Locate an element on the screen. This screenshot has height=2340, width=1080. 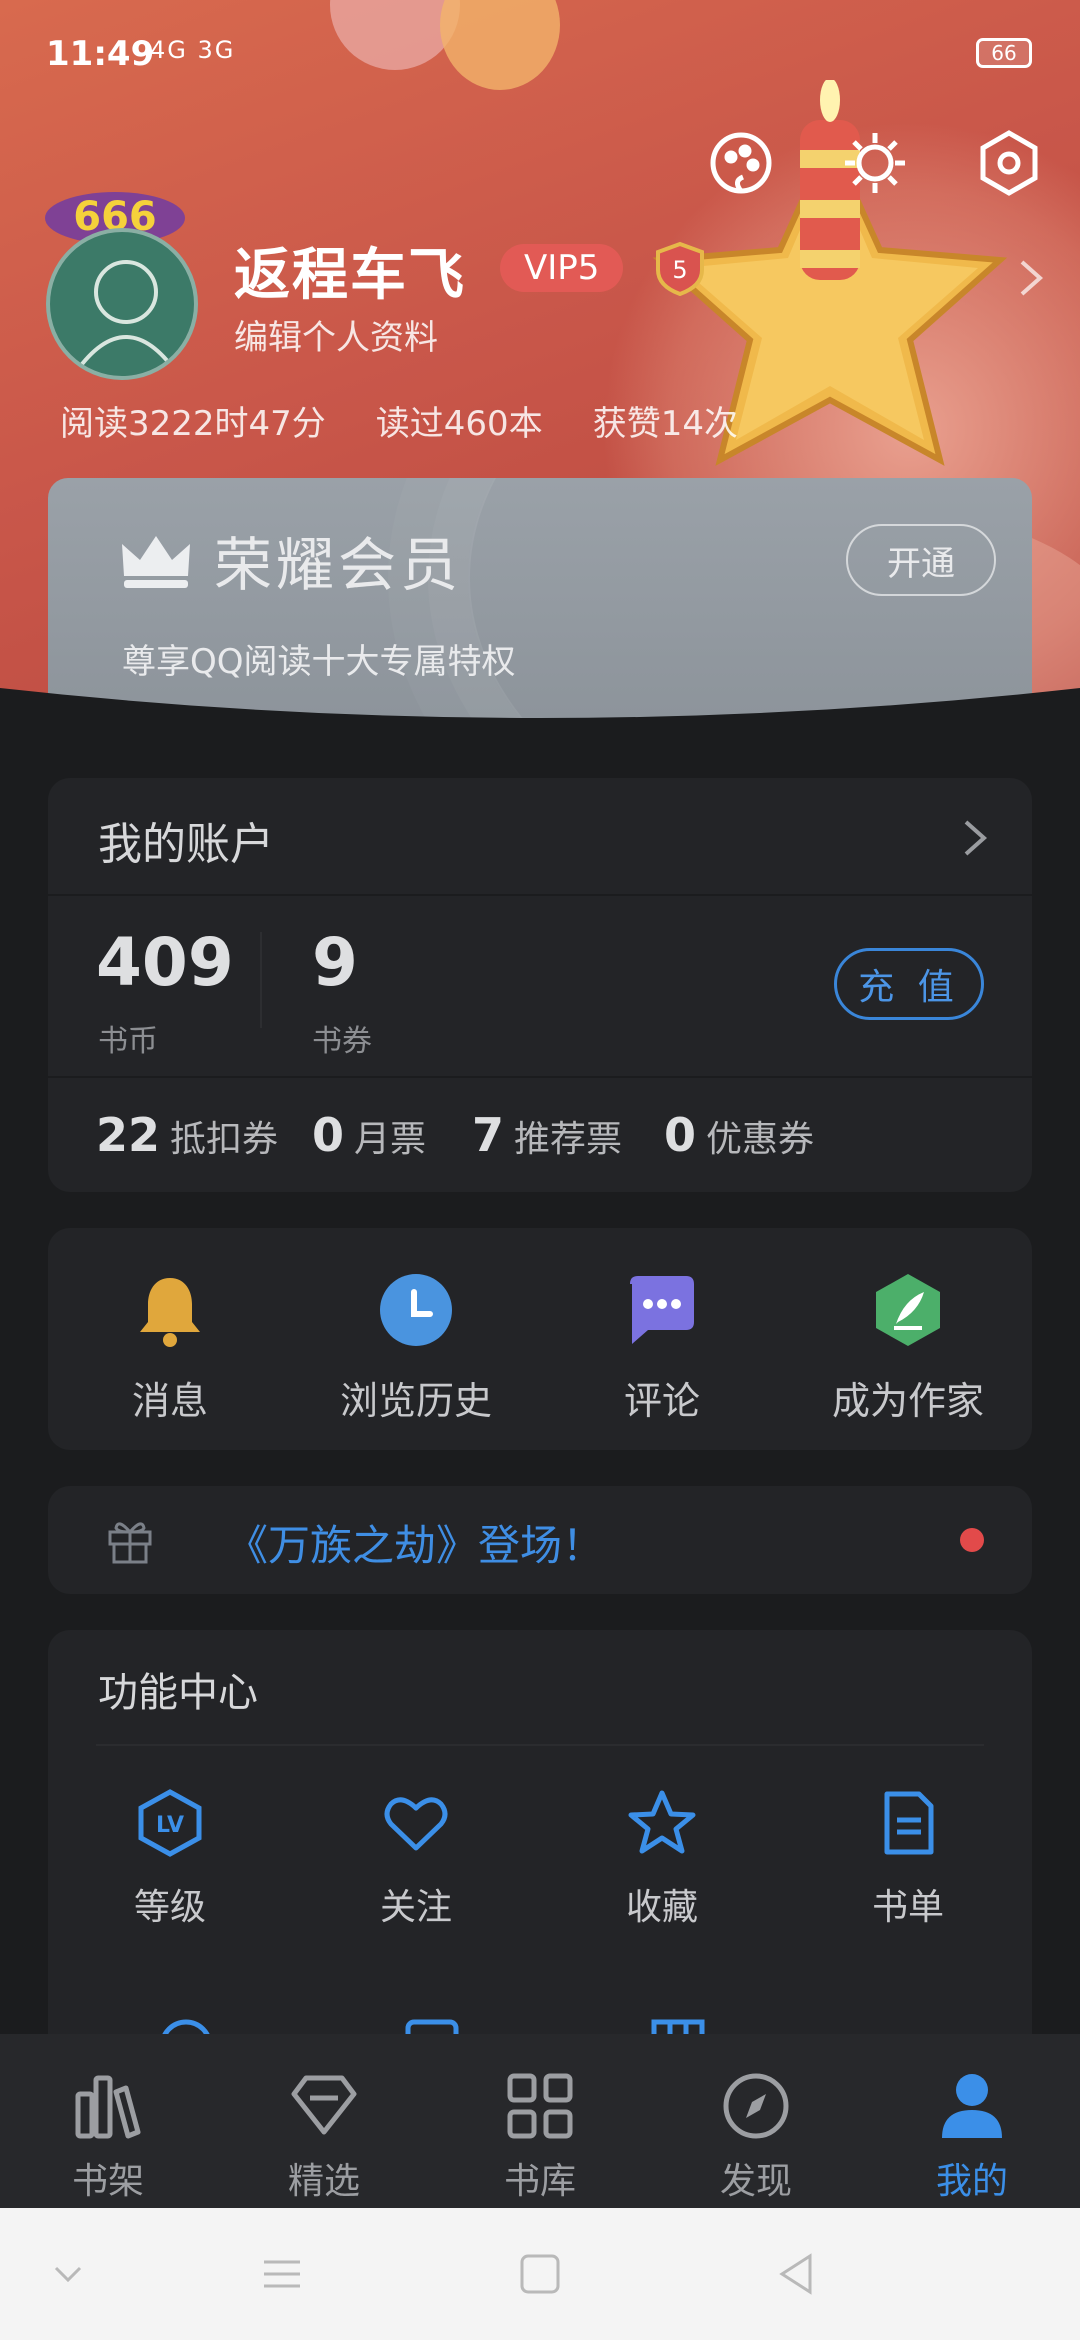
member-title: 荣耀会员 is located at coordinates (338, 565).